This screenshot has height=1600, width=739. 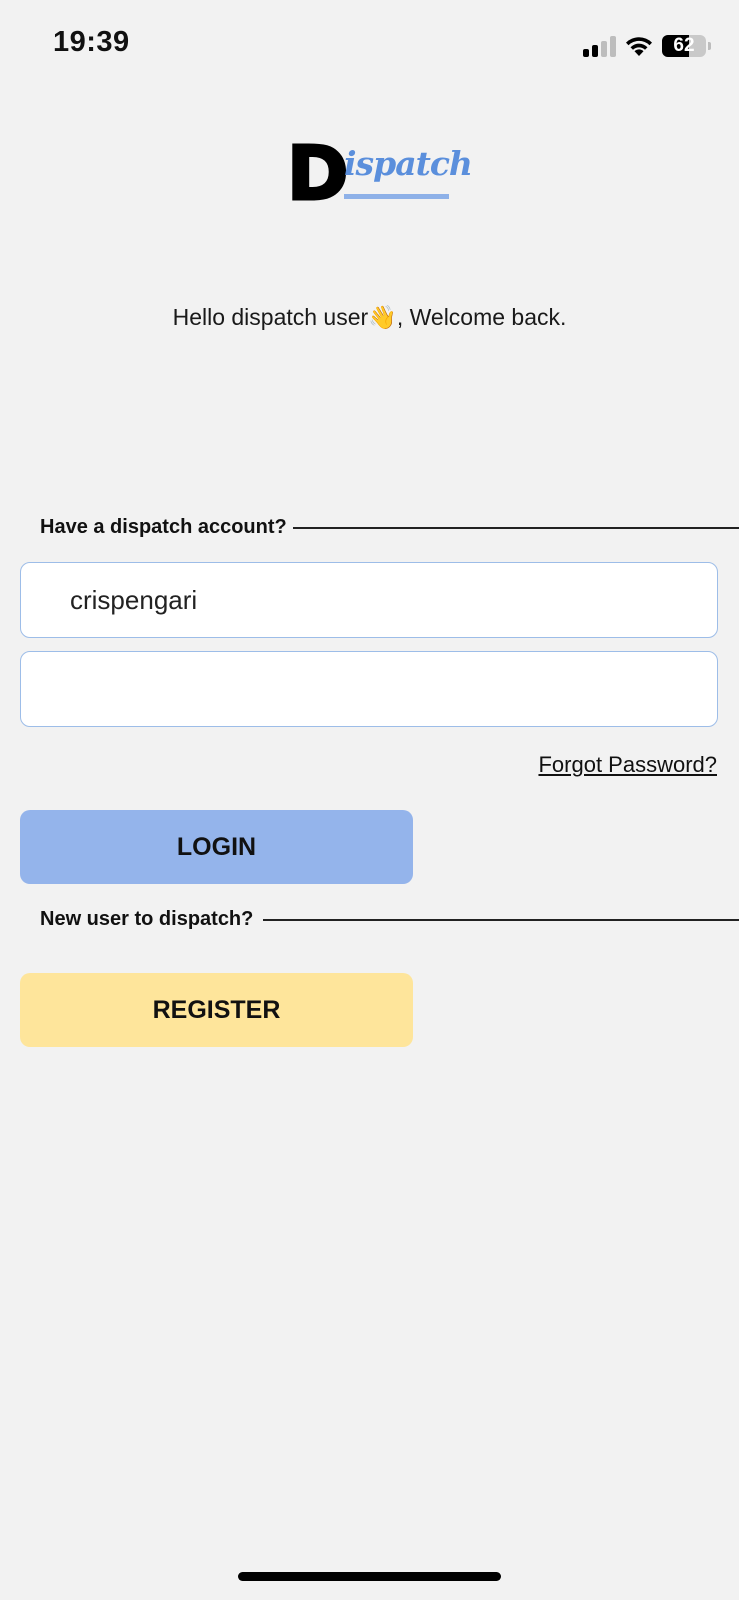 I want to click on login-section-header: Have a dispatch account?, so click(x=163, y=527).